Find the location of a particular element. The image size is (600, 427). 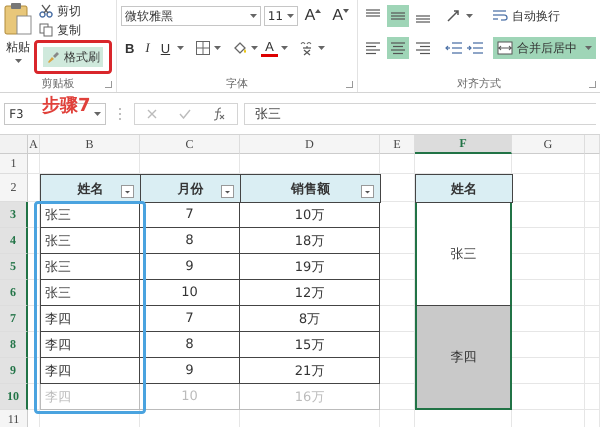

font-color-button: A is located at coordinates (269, 48).